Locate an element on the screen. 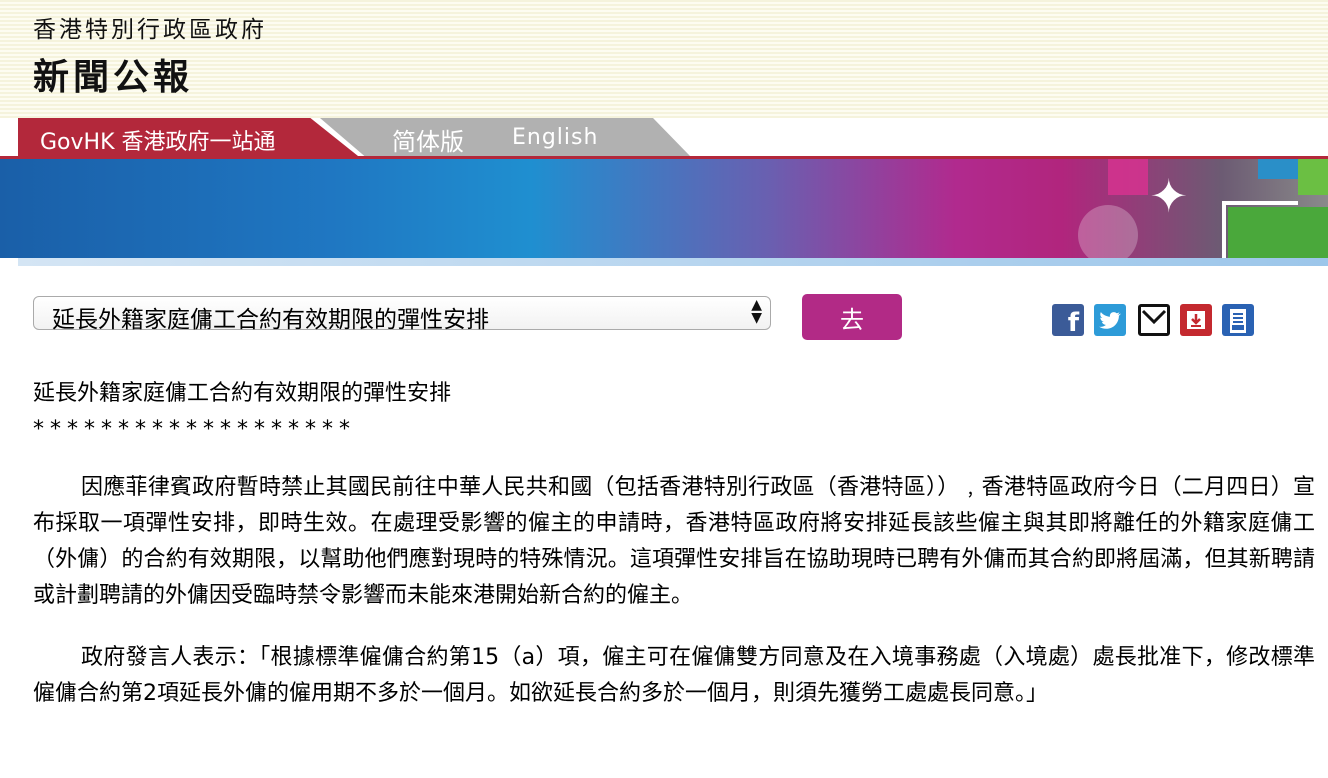 The width and height of the screenshot is (1328, 778). select-value: 延長外籍家庭傭工合約有效期限的彈性安排 is located at coordinates (270, 320).